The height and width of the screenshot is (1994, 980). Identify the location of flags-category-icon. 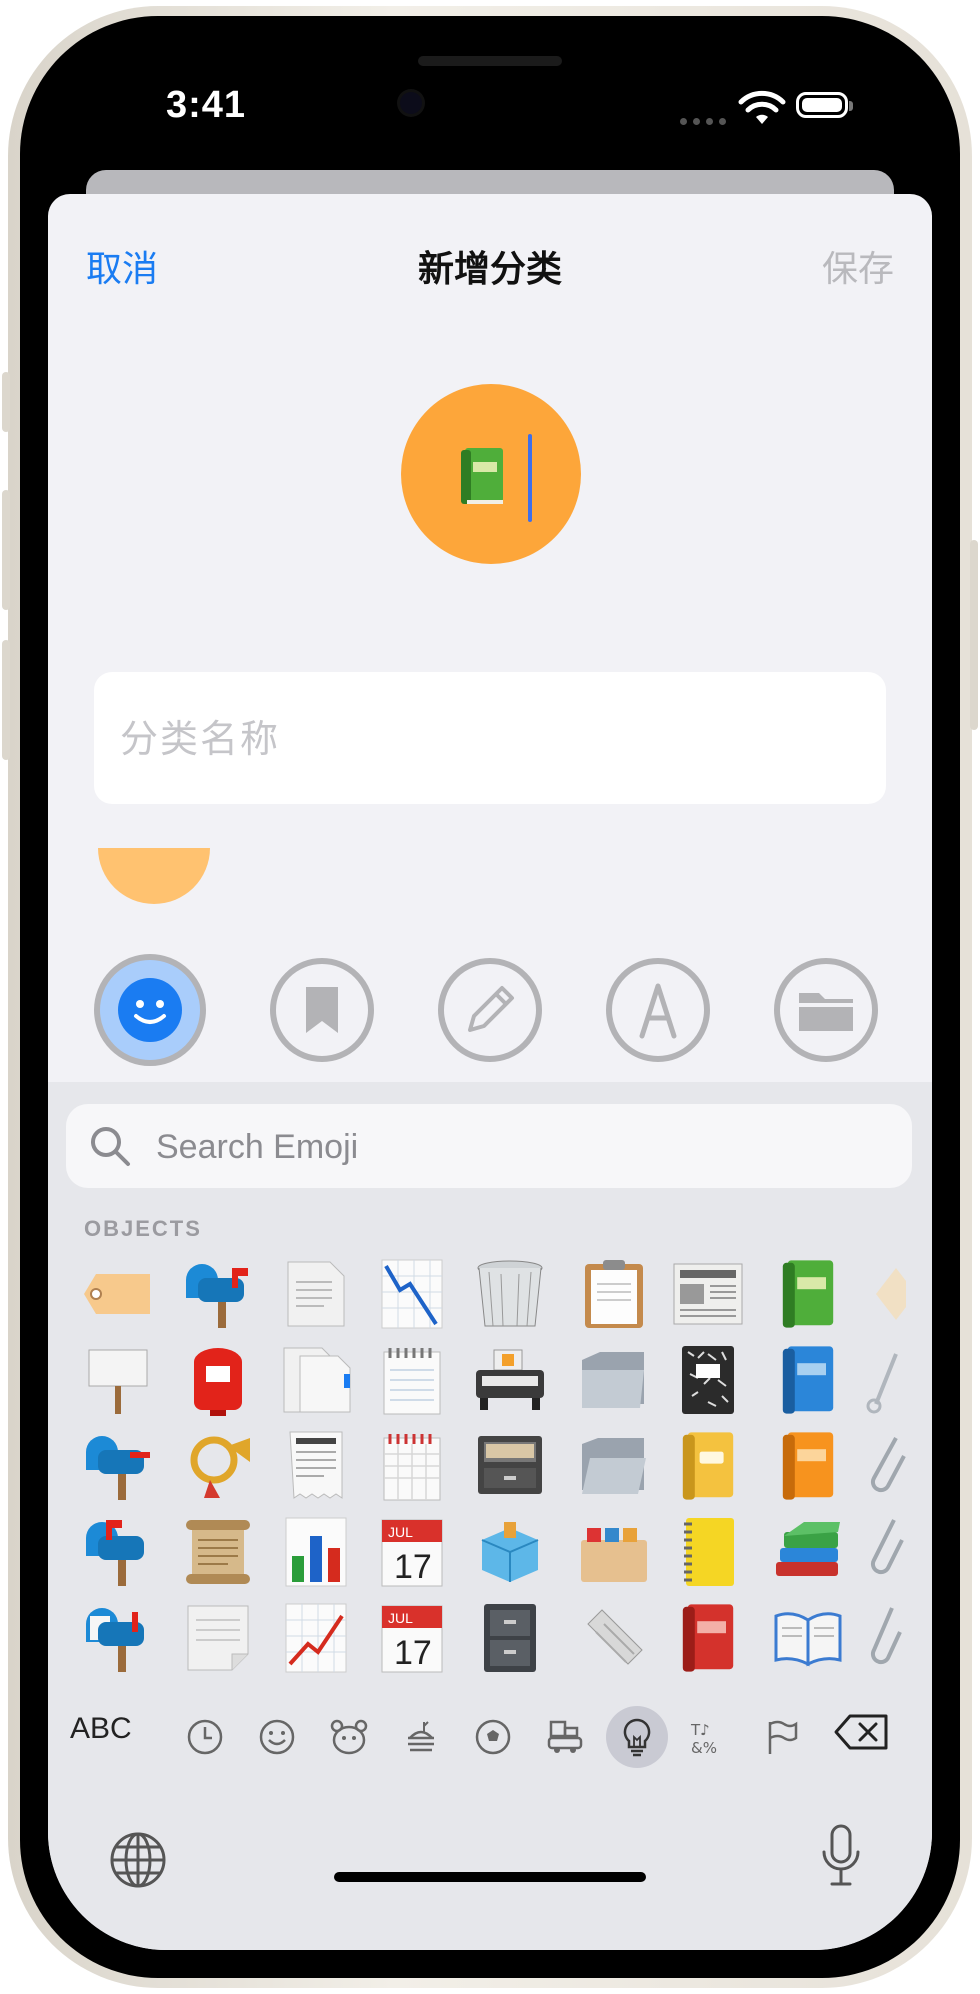
(781, 1737).